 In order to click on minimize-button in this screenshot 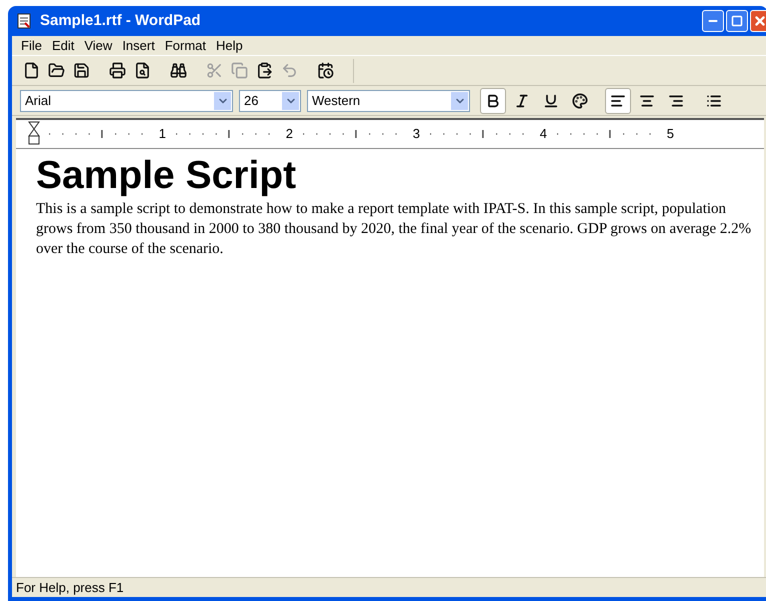, I will do `click(713, 21)`.